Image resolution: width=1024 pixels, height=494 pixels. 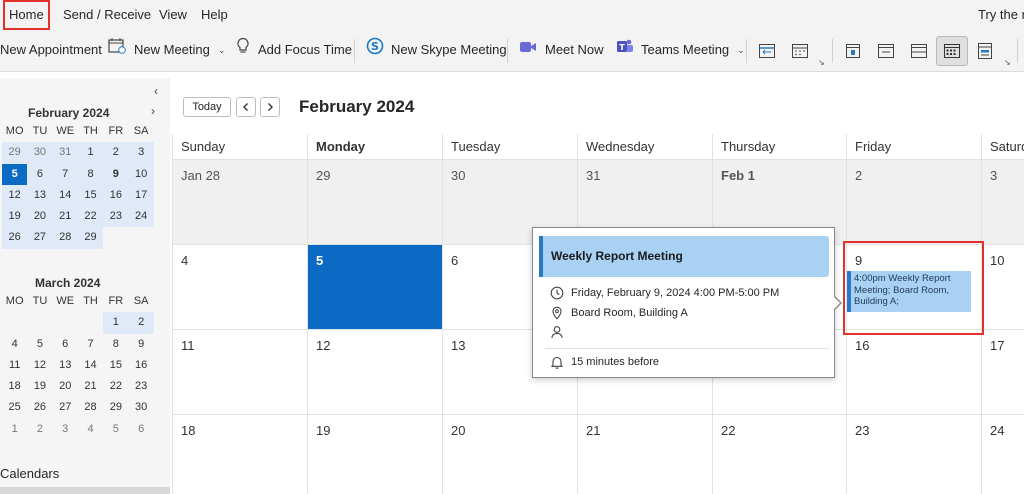 I want to click on mini-calendar-day: 15, so click(x=90, y=195).